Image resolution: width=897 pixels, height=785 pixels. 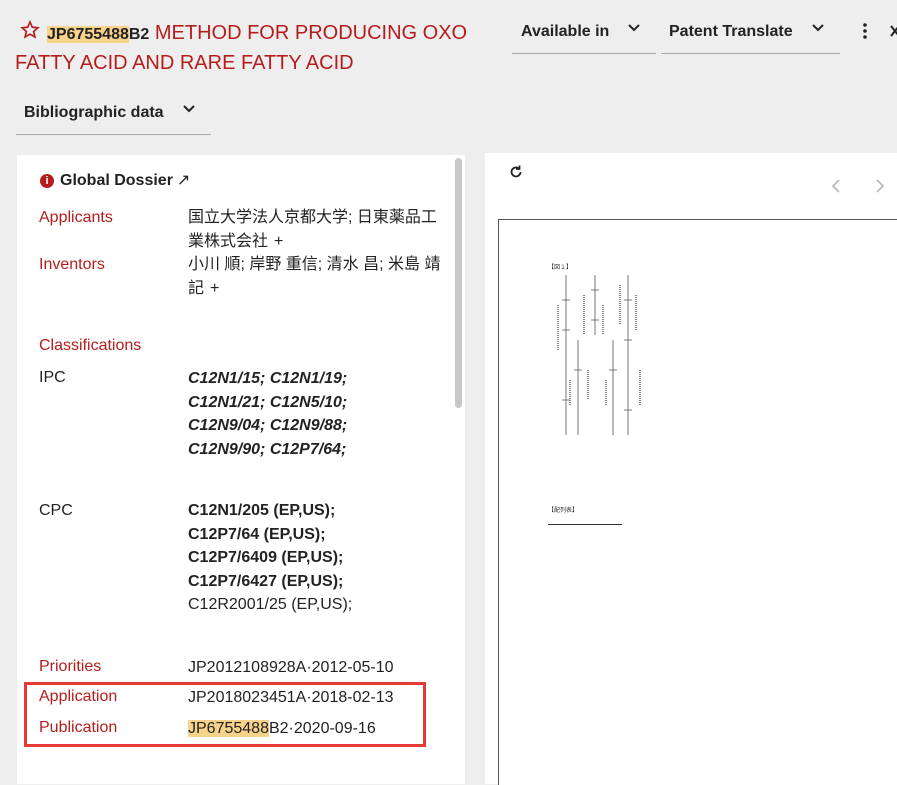 I want to click on expand-applicants-button: +, so click(x=278, y=241).